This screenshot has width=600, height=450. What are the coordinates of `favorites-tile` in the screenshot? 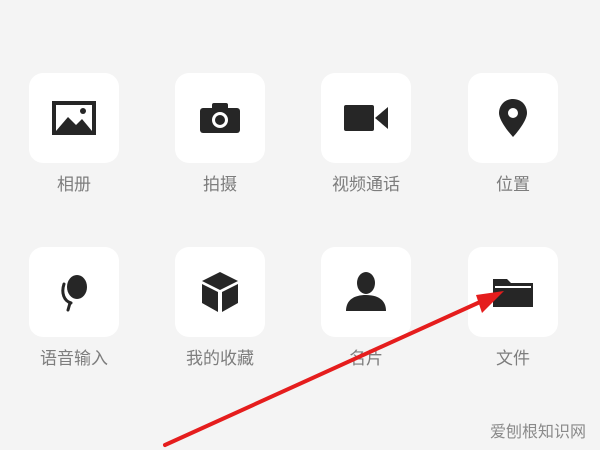 It's located at (220, 292).